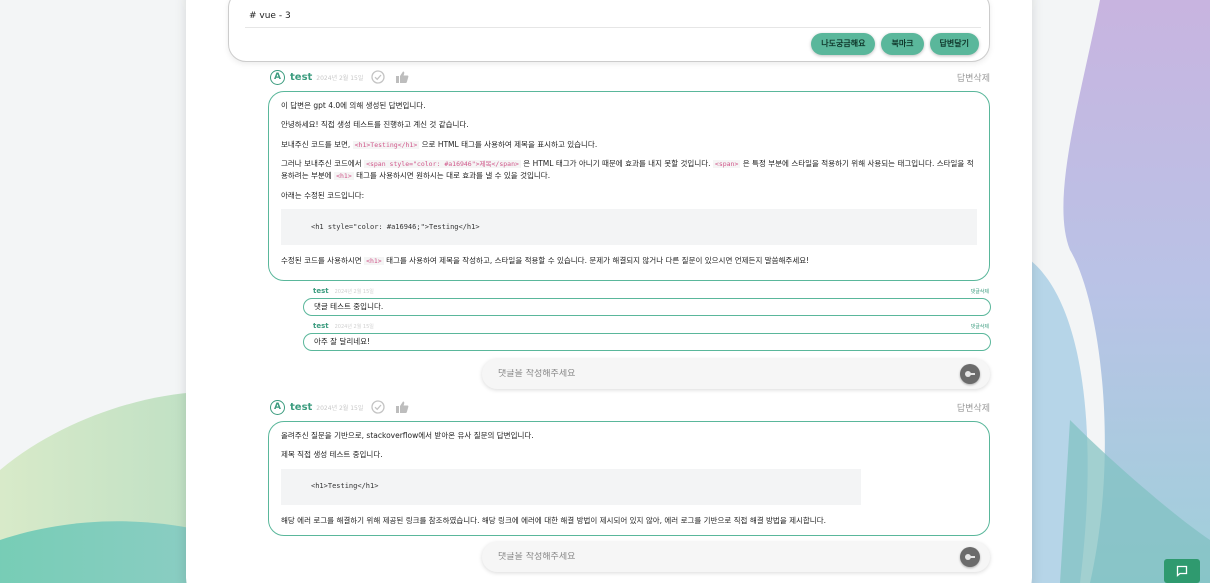 The image size is (1210, 583). Describe the element at coordinates (442, 164) in the screenshot. I see `inline-code: <span style="color: #a16946">제목</span>` at that location.